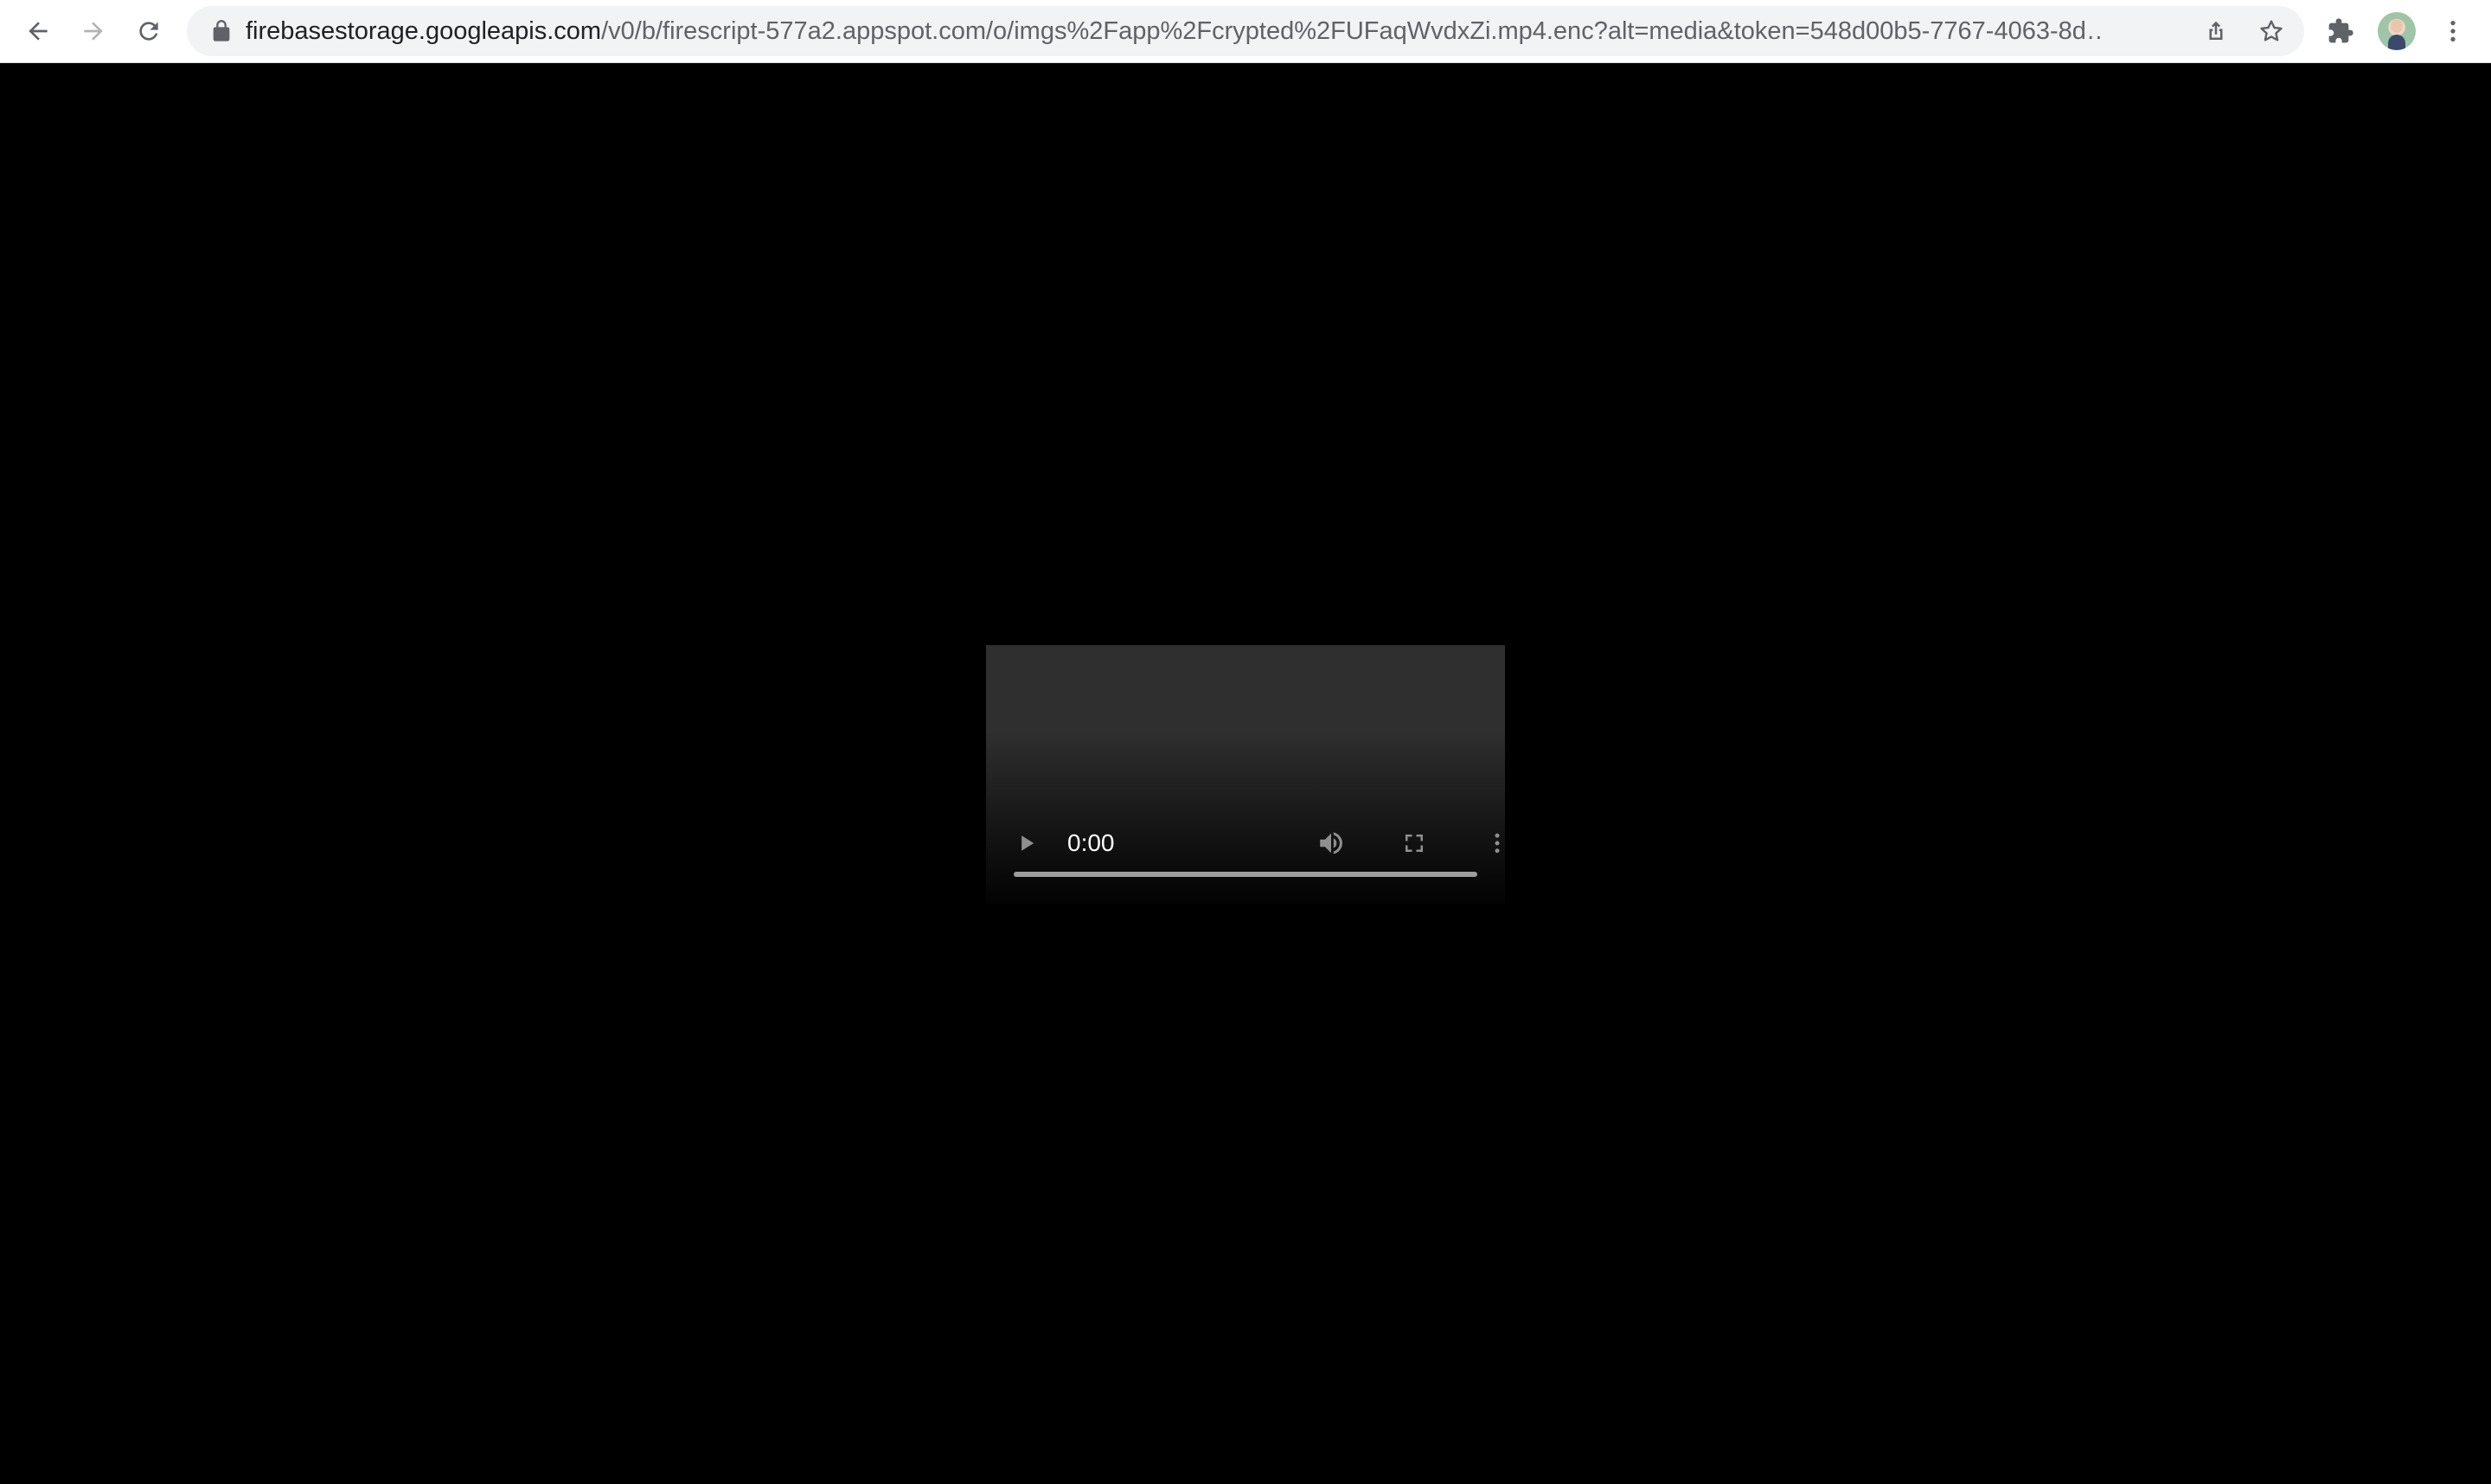 This screenshot has width=2491, height=1484. I want to click on extensions-button, so click(2341, 32).